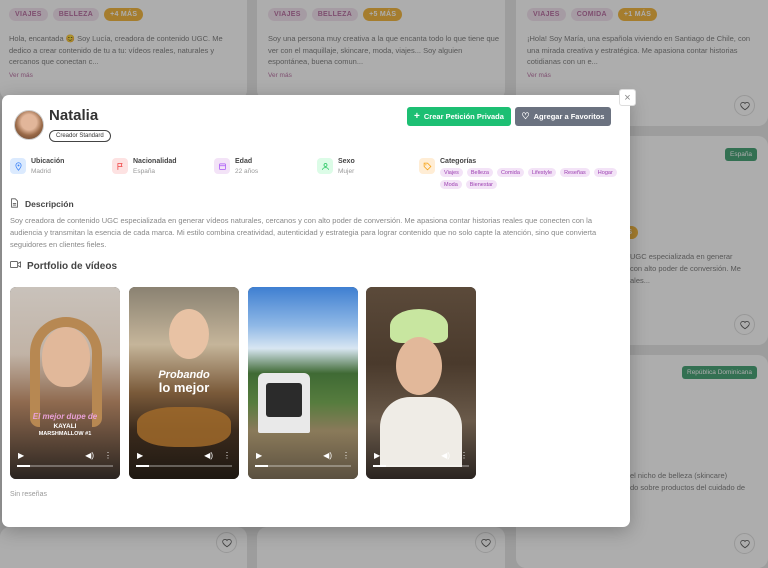 The image size is (768, 568). What do you see at coordinates (65, 426) in the screenshot?
I see `video-caption: KAYALI` at bounding box center [65, 426].